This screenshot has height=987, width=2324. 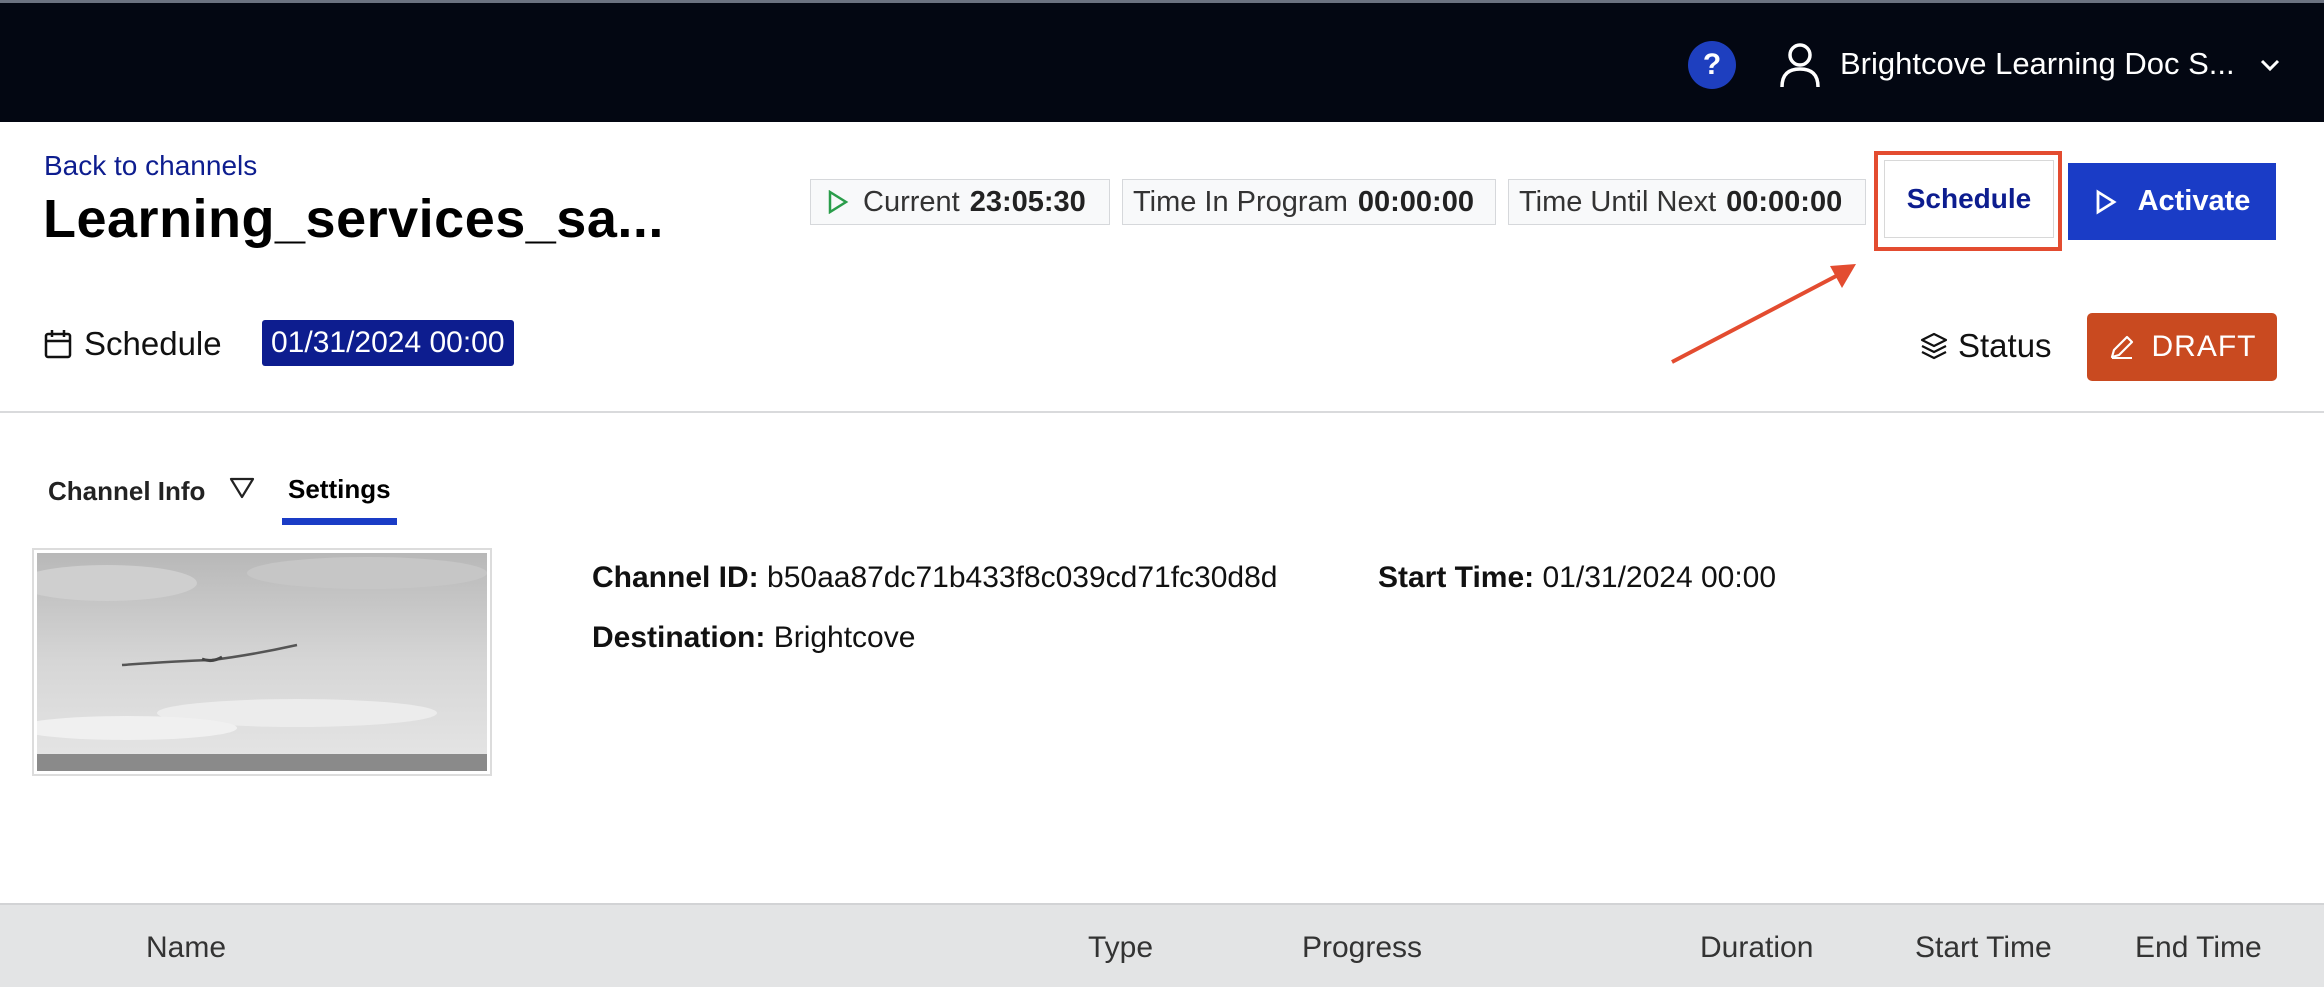 What do you see at coordinates (153, 343) in the screenshot?
I see `schedule-label: Schedule` at bounding box center [153, 343].